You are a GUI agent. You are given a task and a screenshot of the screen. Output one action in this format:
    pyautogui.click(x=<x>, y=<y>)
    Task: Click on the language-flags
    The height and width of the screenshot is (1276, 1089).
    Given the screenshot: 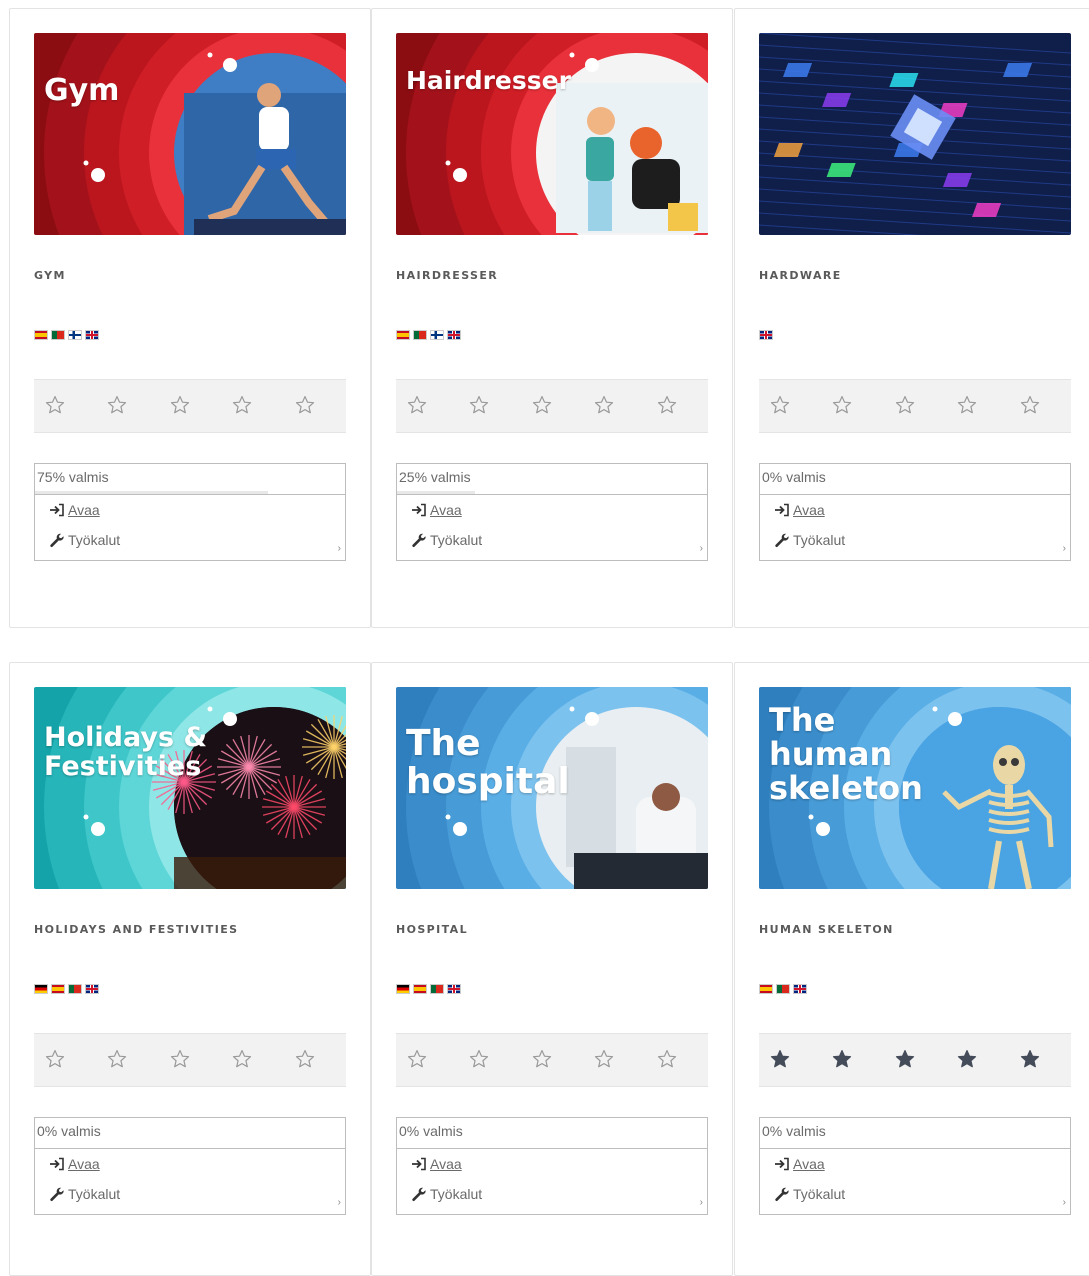 What is the action you would take?
    pyautogui.click(x=428, y=989)
    